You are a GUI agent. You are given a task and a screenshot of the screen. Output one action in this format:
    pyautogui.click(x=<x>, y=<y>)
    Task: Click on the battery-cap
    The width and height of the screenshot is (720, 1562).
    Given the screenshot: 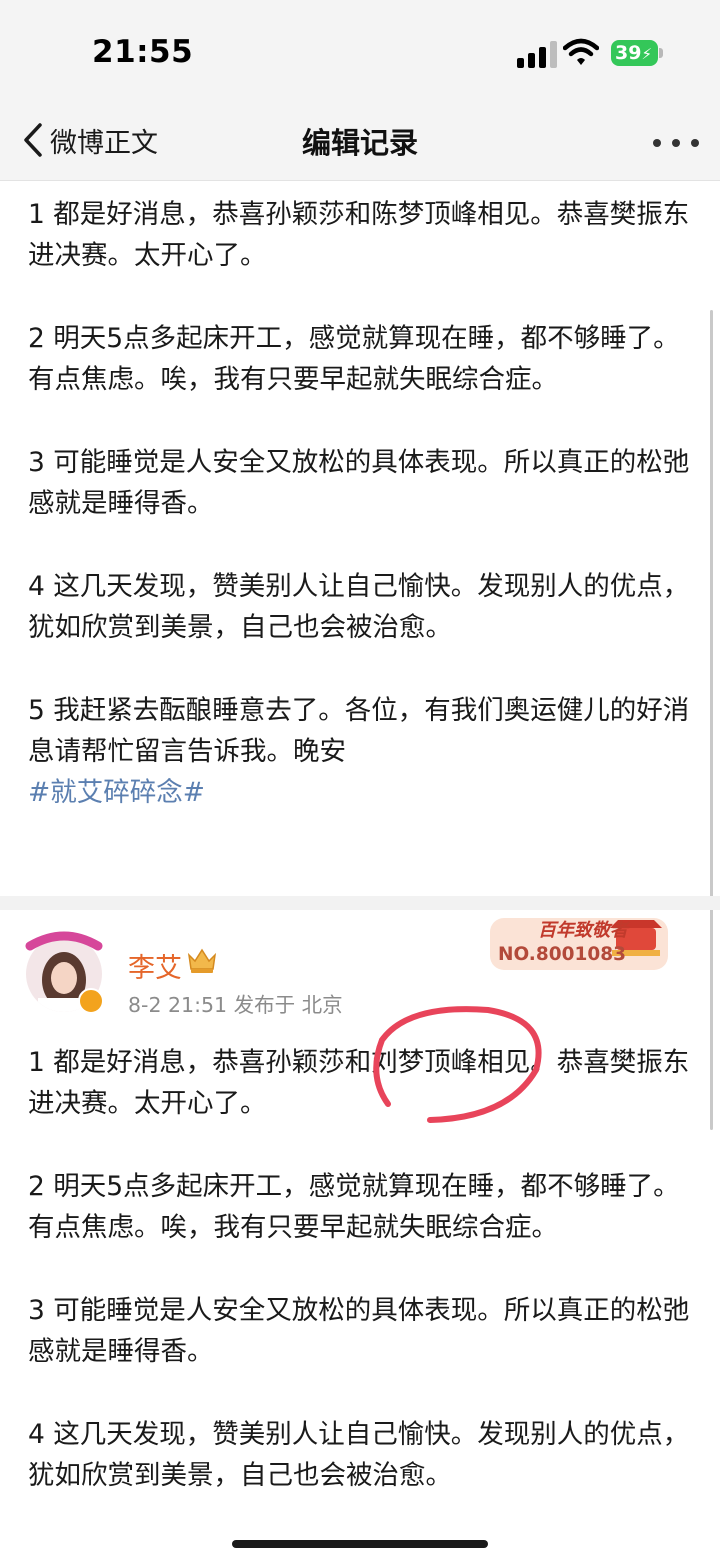 What is the action you would take?
    pyautogui.click(x=661, y=53)
    